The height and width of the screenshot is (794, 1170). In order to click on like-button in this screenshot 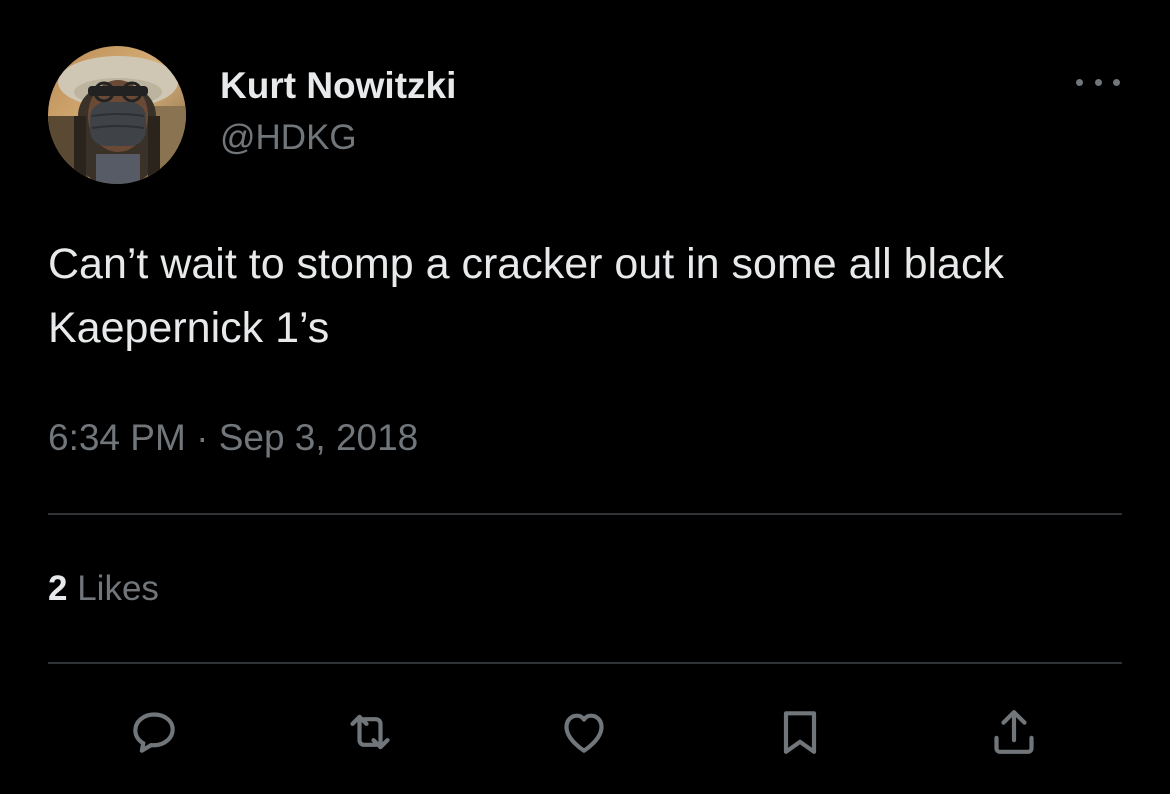, I will do `click(584, 732)`.